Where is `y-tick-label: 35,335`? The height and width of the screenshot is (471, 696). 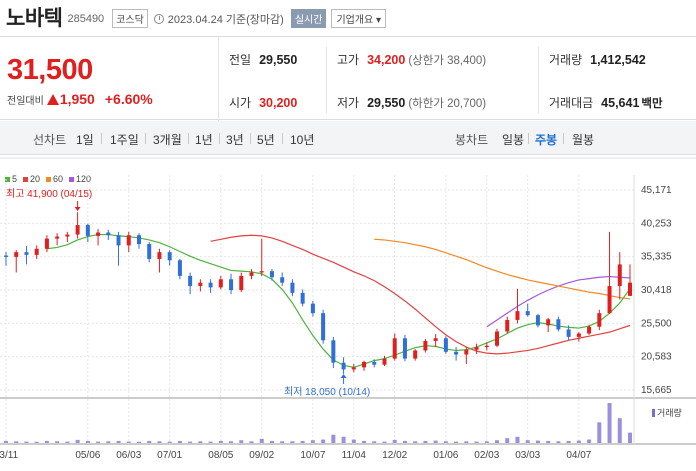 y-tick-label: 35,335 is located at coordinates (656, 257).